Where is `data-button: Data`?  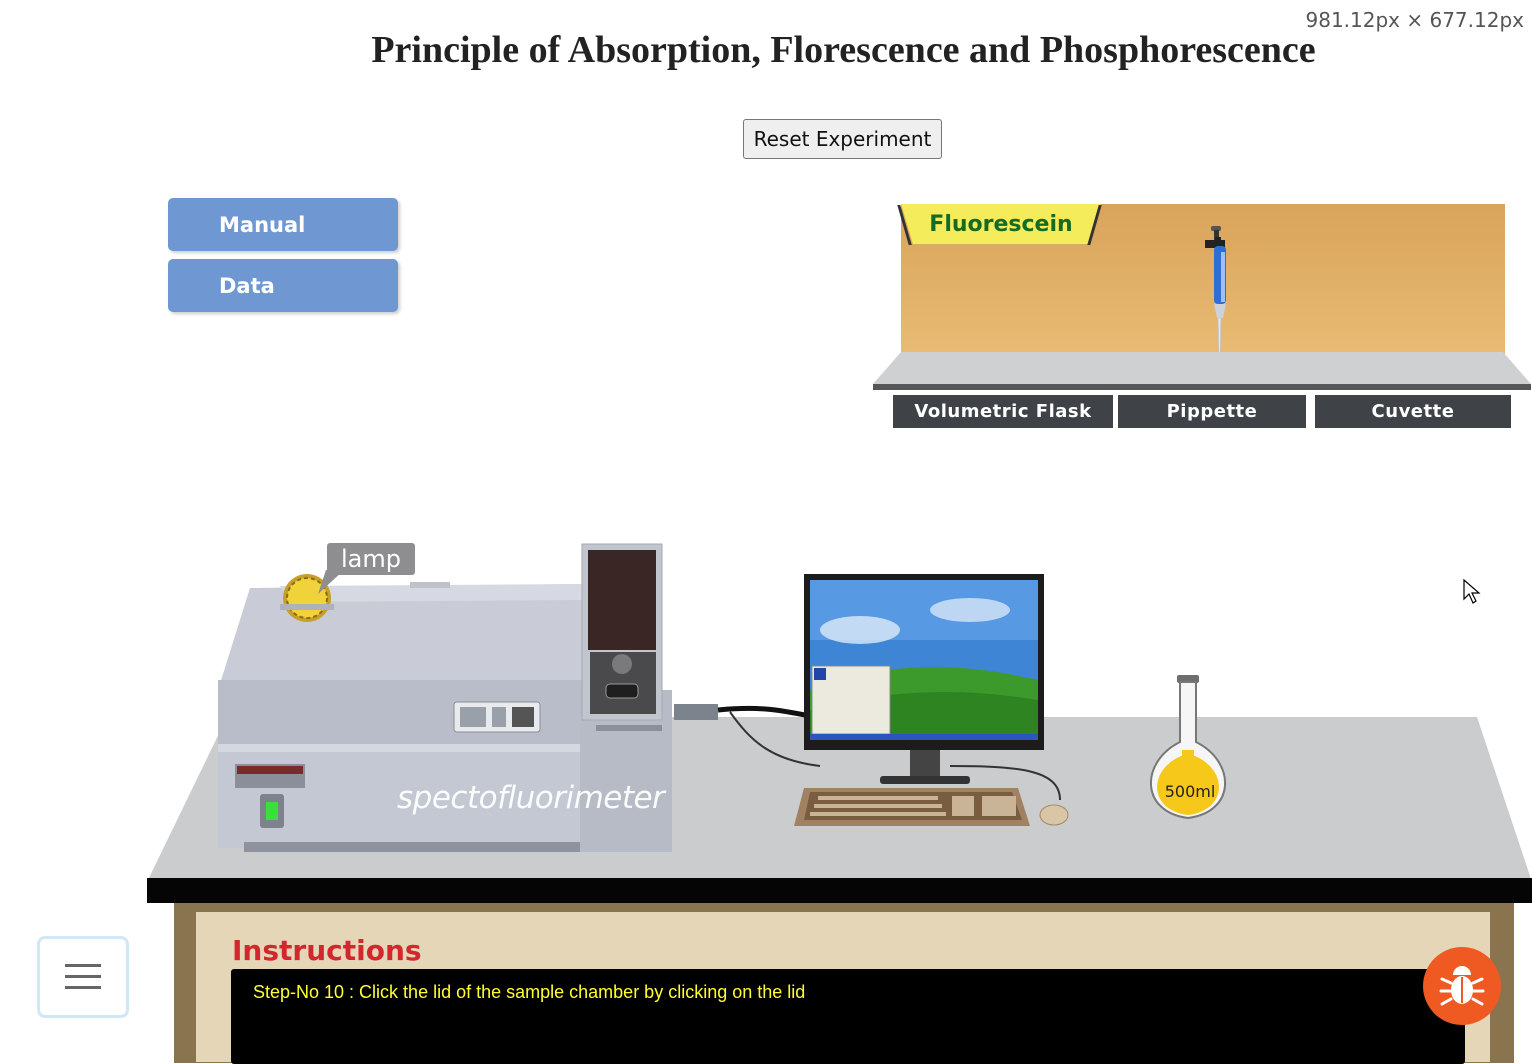 data-button: Data is located at coordinates (283, 285).